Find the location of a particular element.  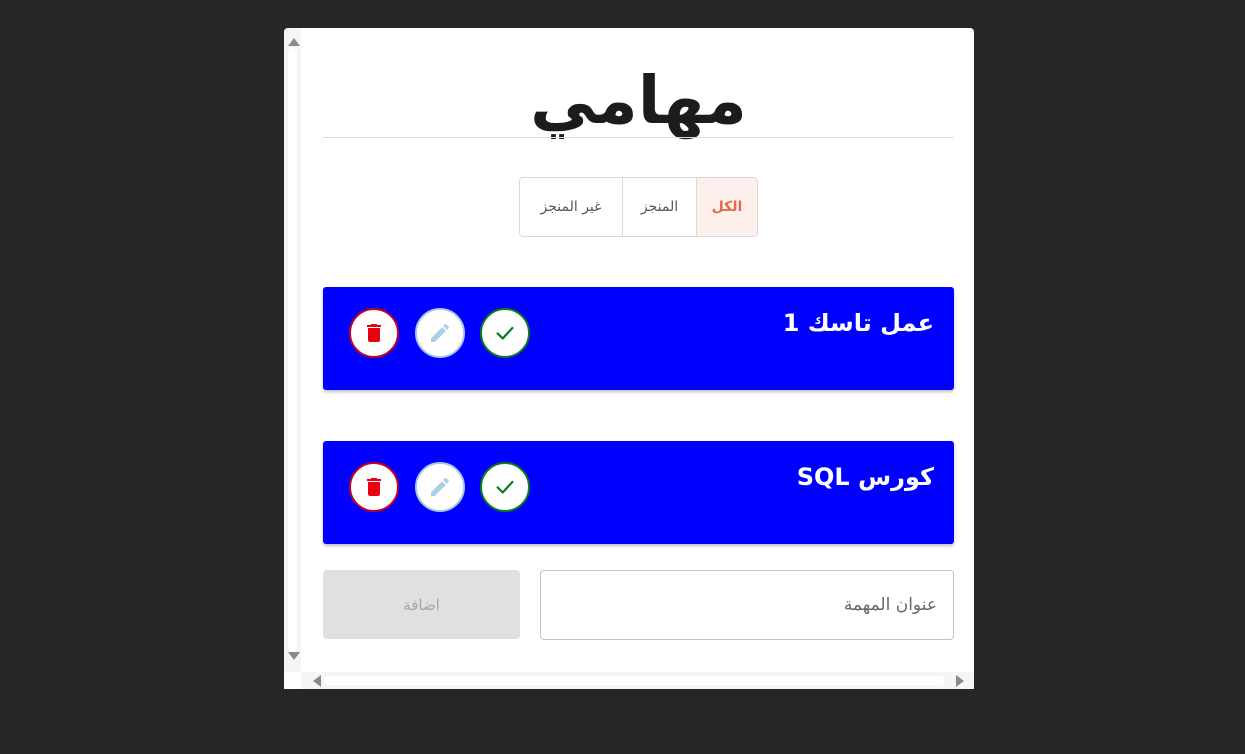

task-card: عمل تاسك 1 is located at coordinates (638, 338).